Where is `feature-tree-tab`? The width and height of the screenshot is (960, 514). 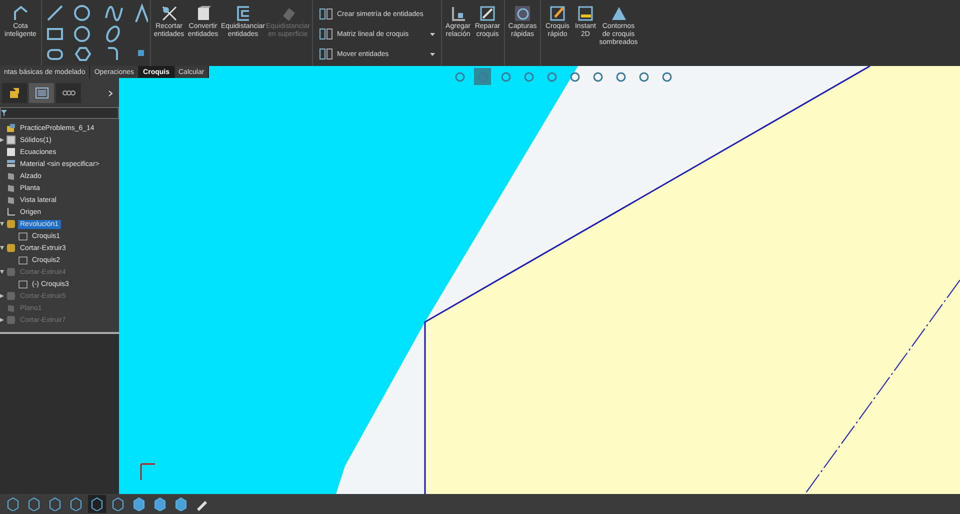 feature-tree-tab is located at coordinates (14, 93).